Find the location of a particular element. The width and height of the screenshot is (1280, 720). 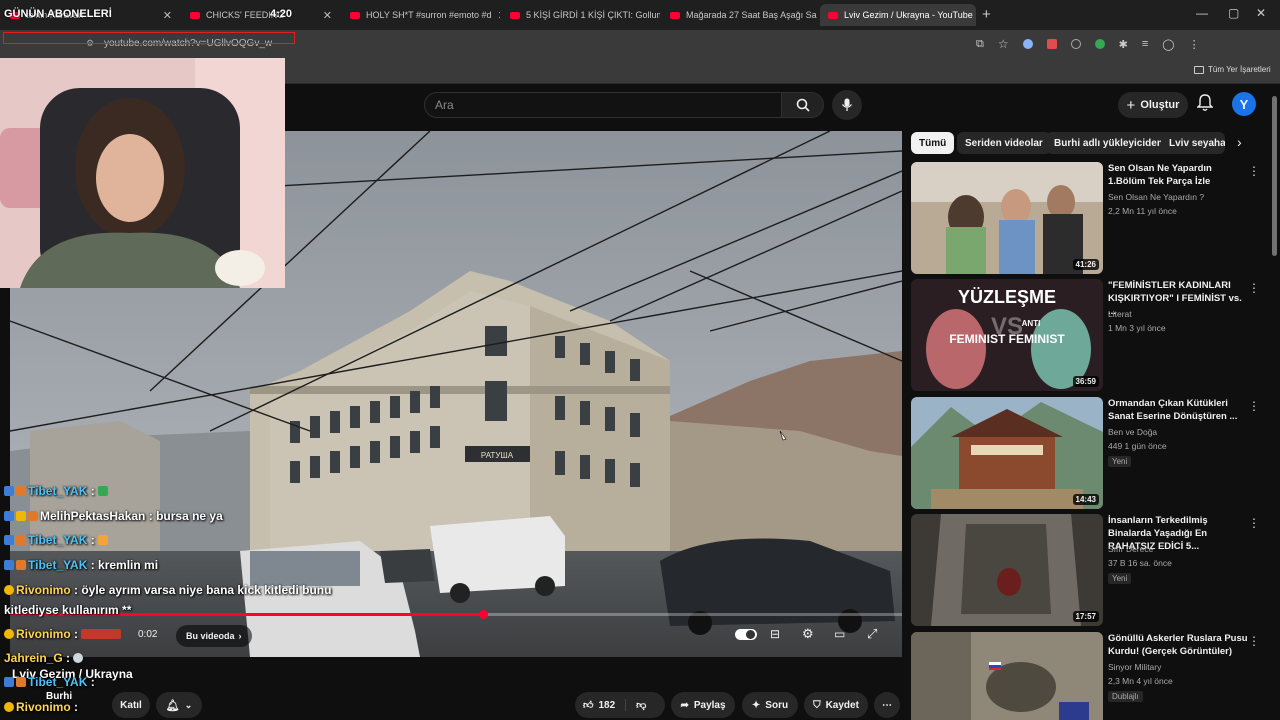

like-count: 182 is located at coordinates (607, 705).